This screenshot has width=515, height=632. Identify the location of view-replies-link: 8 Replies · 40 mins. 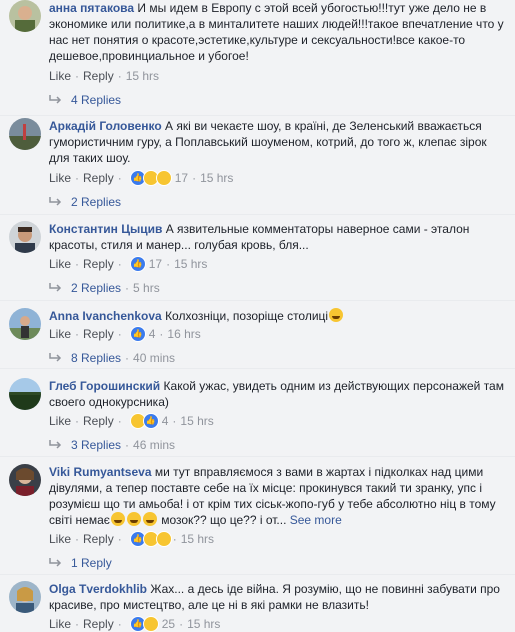
(112, 358).